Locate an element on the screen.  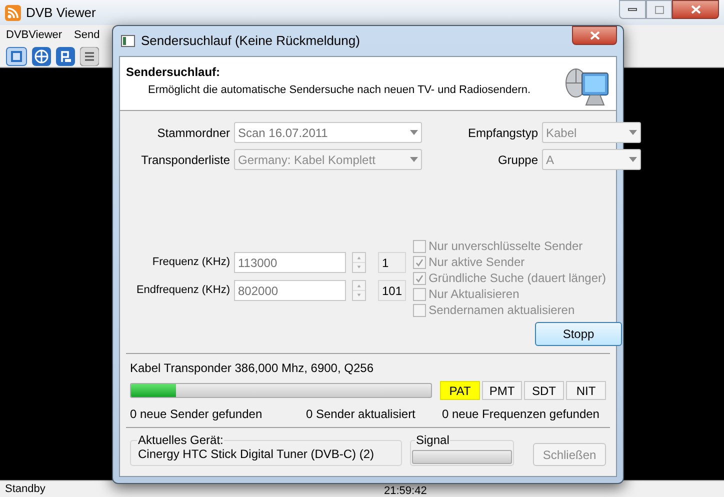
field-label: Empfangstyp is located at coordinates (502, 133).